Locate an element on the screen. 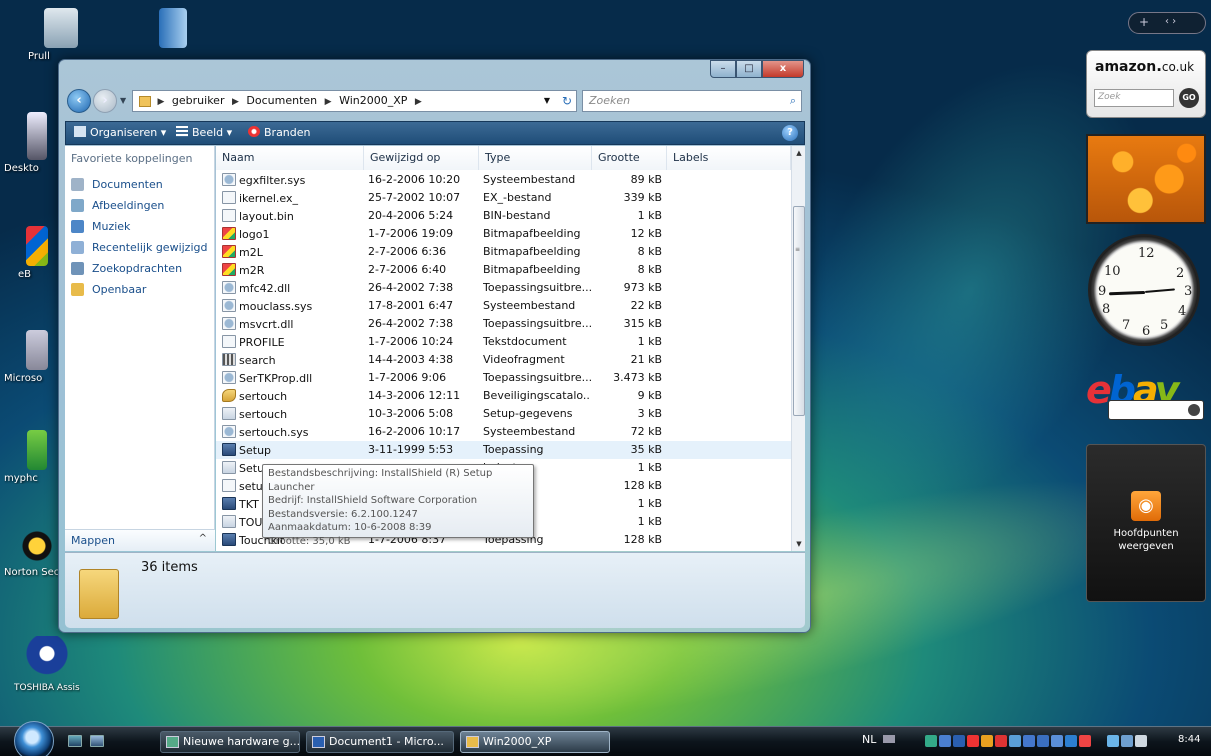 The height and width of the screenshot is (756, 1211). table-row: m2R 2-7-2006 6:40 Bitmapafbeelding 8 kB is located at coordinates (503, 270).